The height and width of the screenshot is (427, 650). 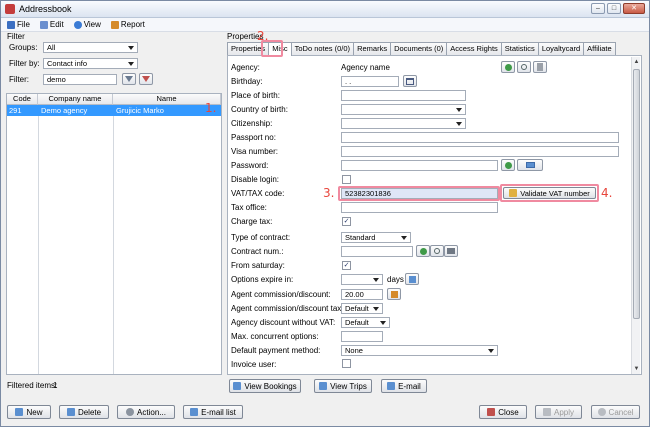 I want to click on document-icon, so click(x=540, y=67).